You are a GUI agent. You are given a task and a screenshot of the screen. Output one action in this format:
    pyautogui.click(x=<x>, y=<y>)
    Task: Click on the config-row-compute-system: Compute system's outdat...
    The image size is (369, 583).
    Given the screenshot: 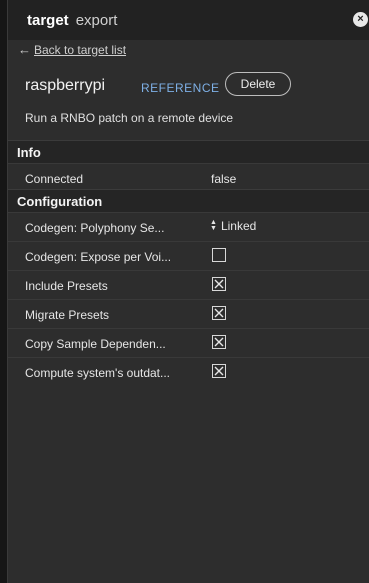 What is the action you would take?
    pyautogui.click(x=188, y=371)
    